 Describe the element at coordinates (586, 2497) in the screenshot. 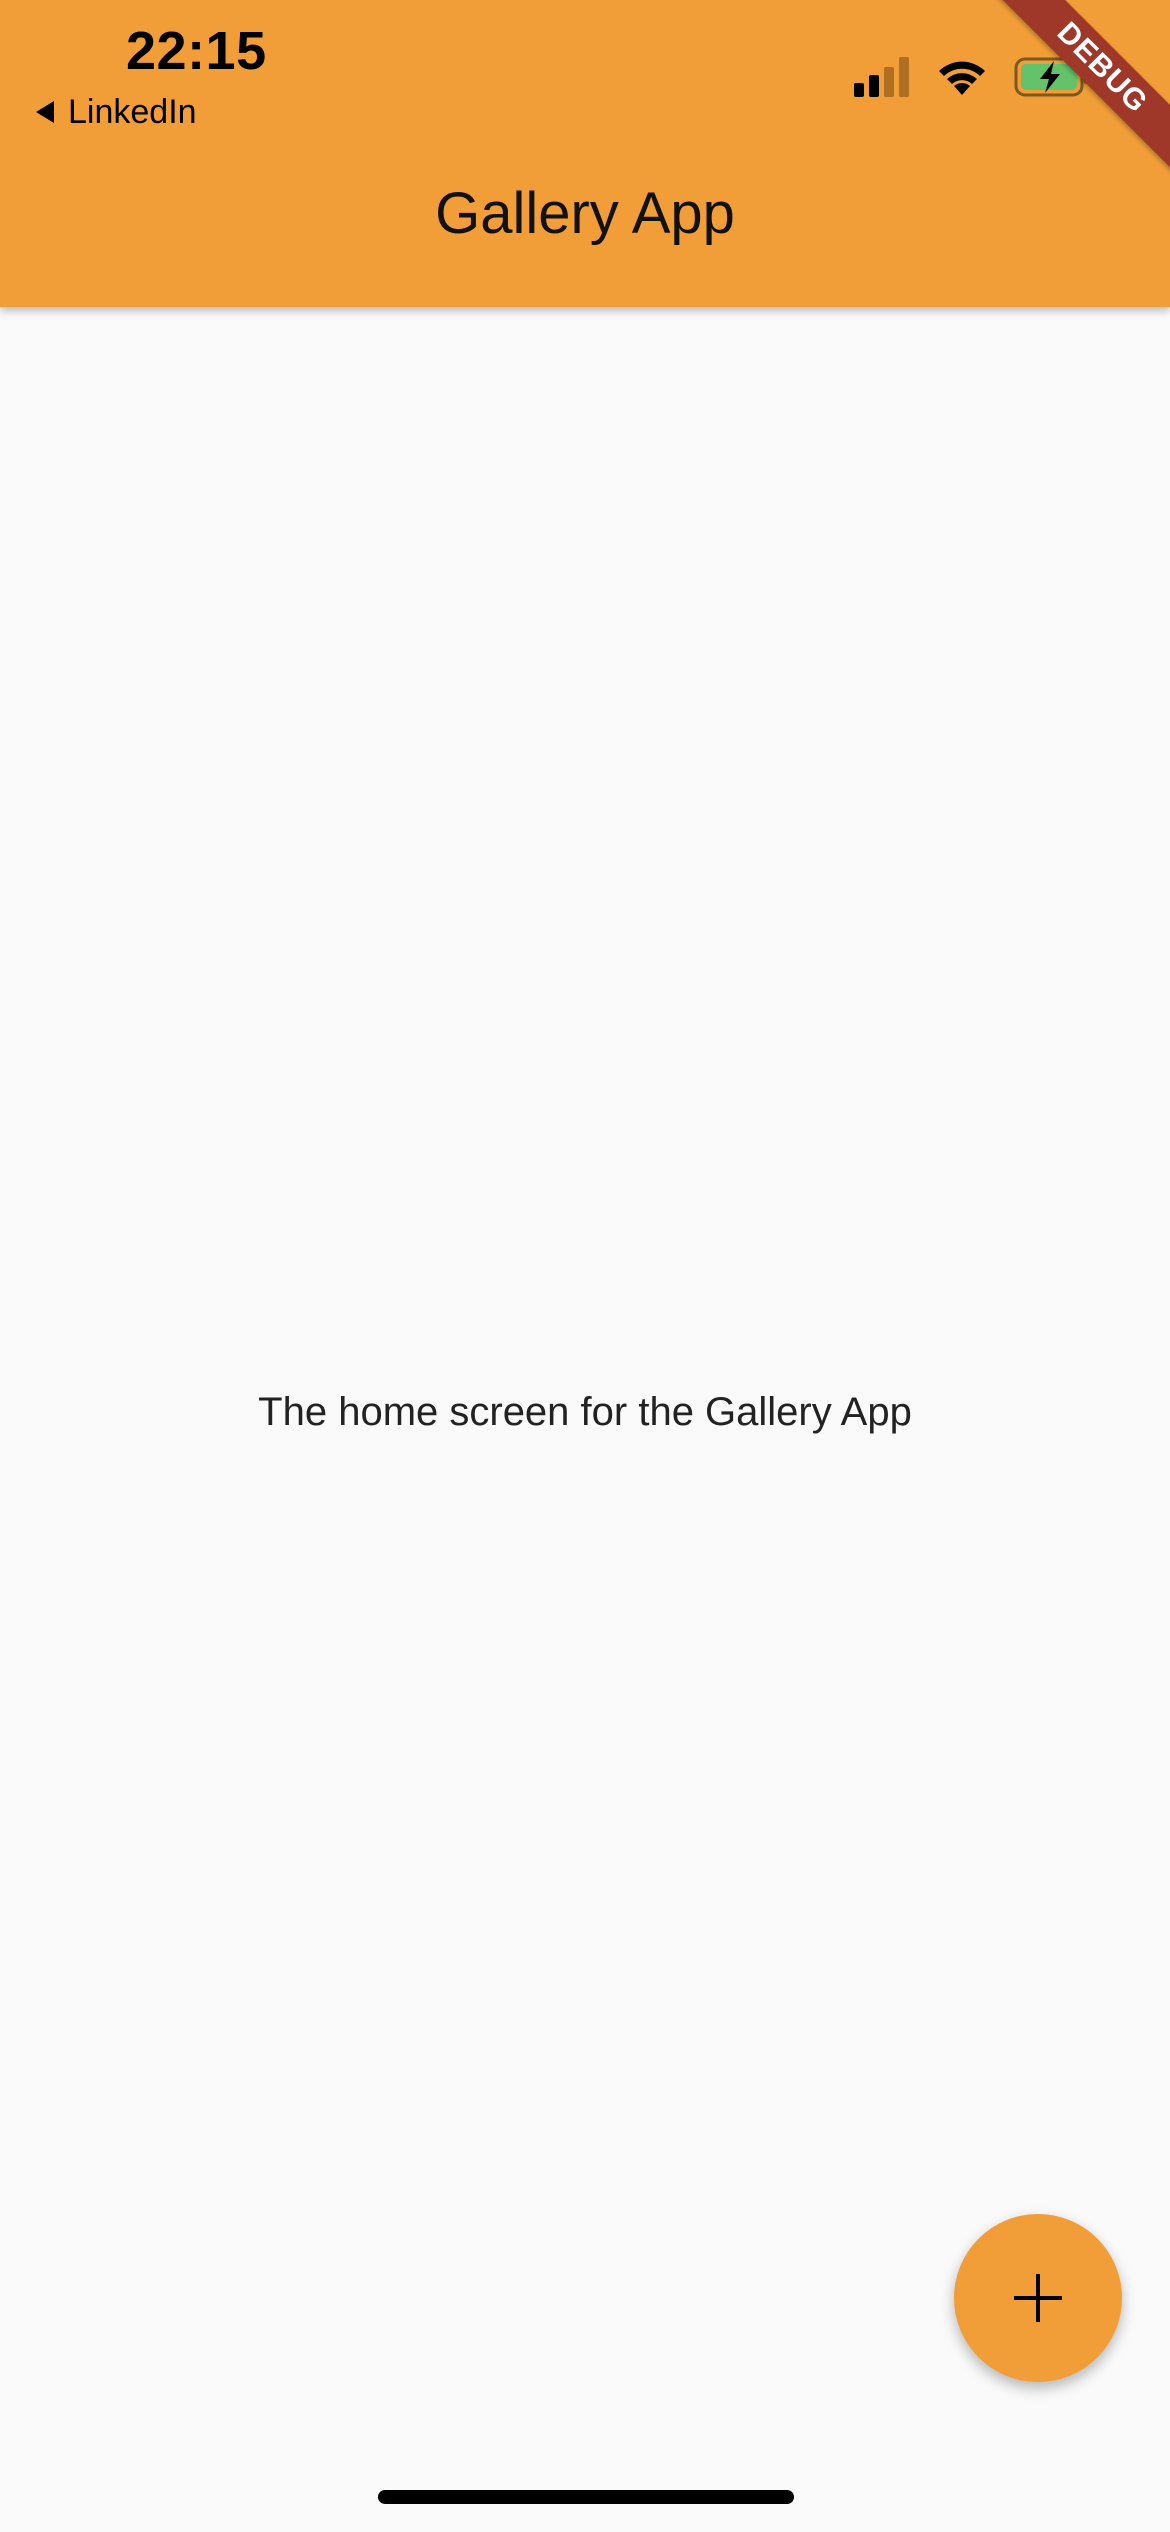

I see `home-indicator` at that location.